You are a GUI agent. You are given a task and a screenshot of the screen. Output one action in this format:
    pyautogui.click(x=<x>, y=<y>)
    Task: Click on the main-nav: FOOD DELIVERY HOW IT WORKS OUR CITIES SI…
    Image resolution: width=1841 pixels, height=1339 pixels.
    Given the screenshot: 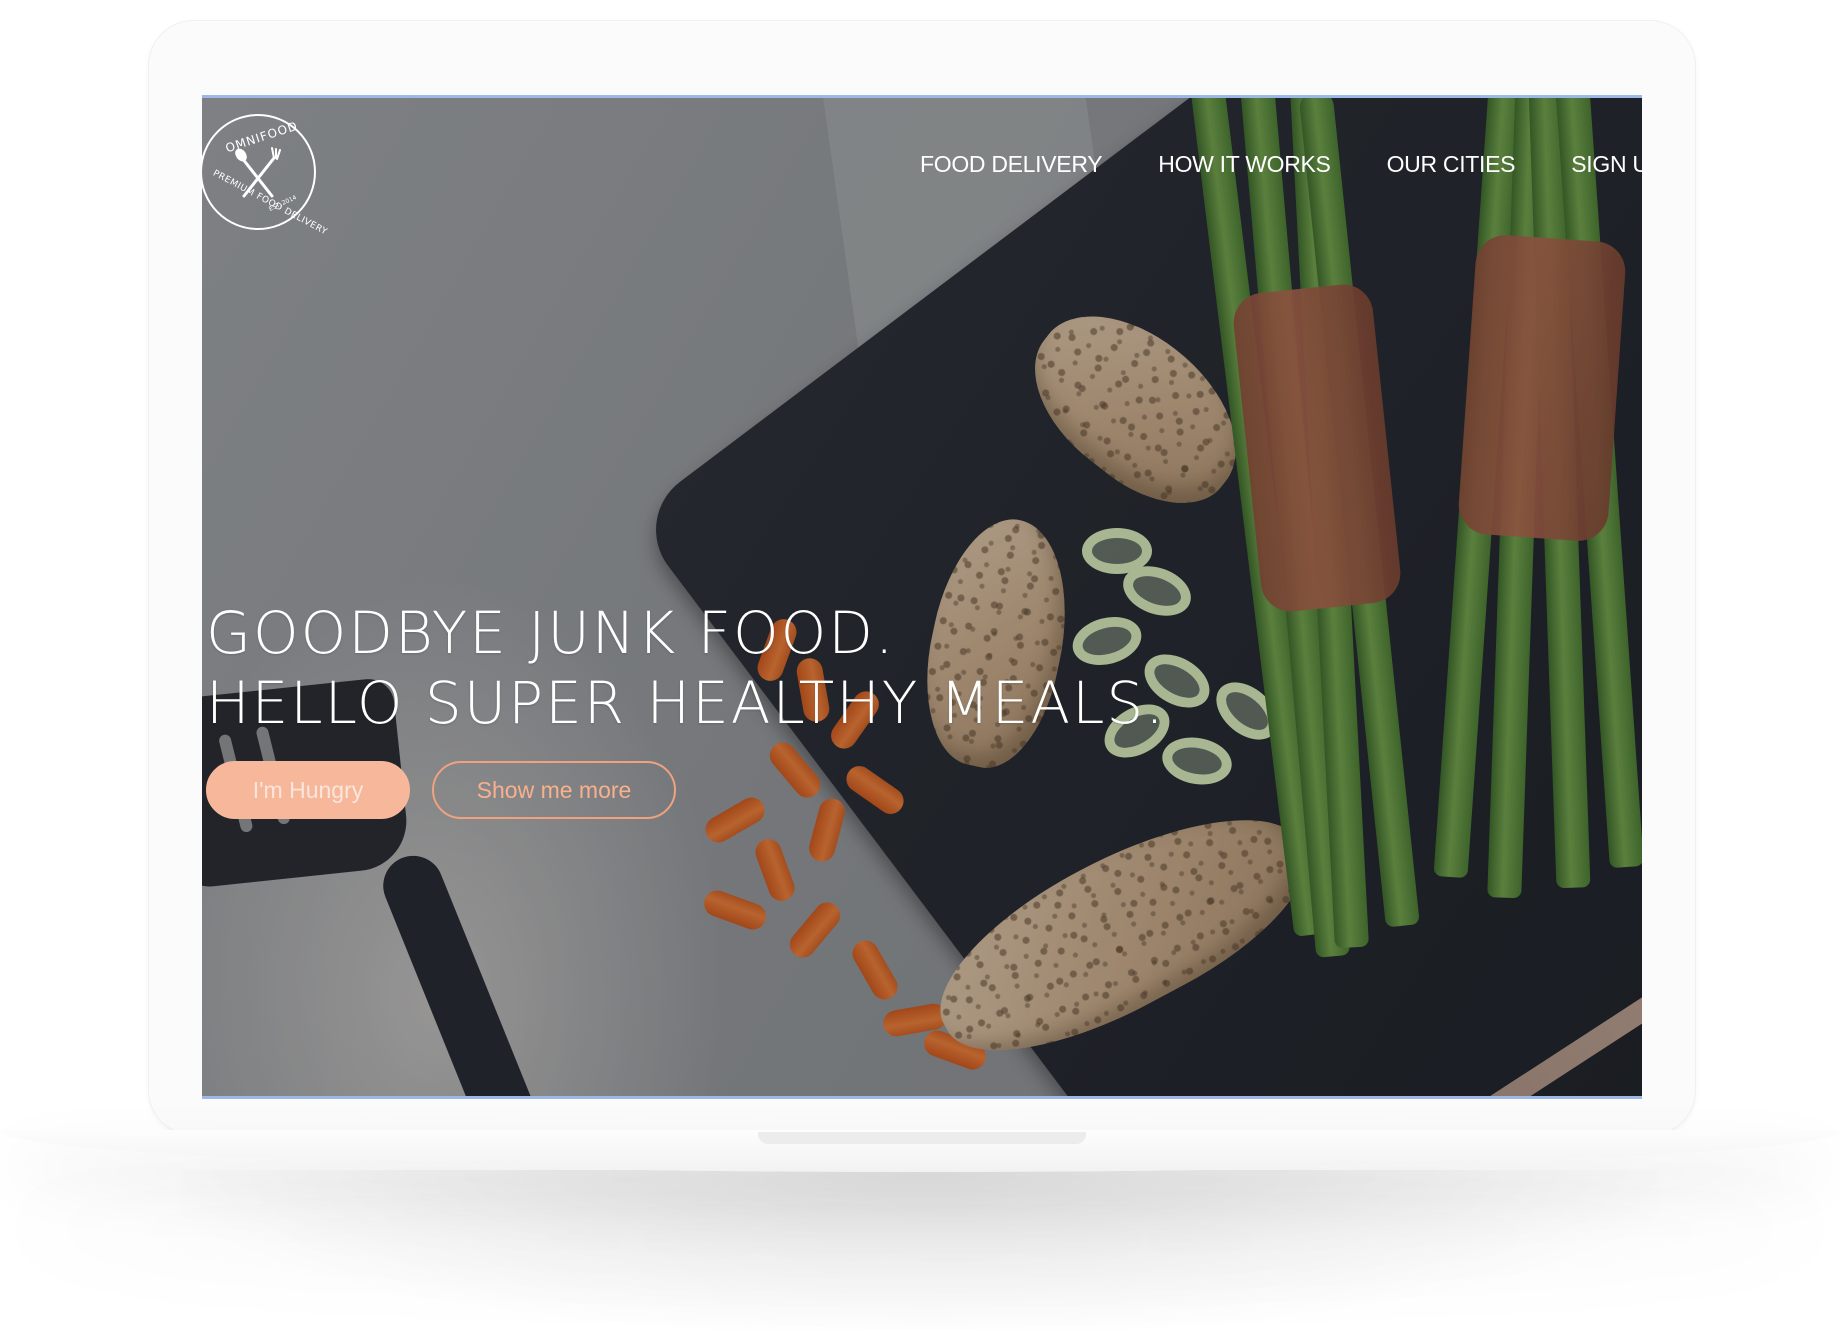 What is the action you would take?
    pyautogui.click(x=1281, y=164)
    